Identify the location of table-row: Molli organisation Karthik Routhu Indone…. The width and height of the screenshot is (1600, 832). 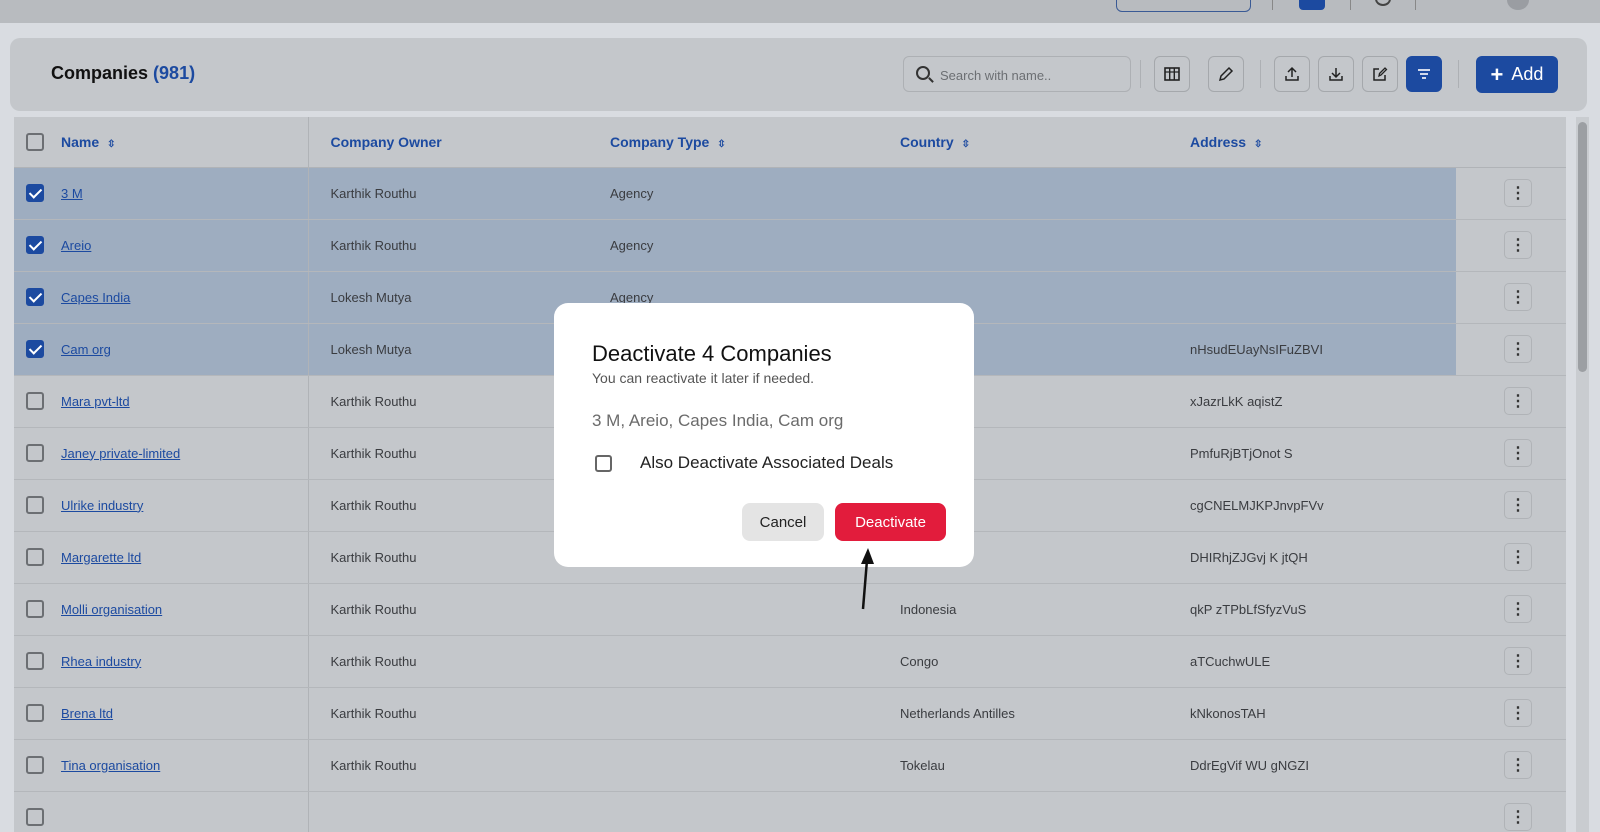
(790, 609).